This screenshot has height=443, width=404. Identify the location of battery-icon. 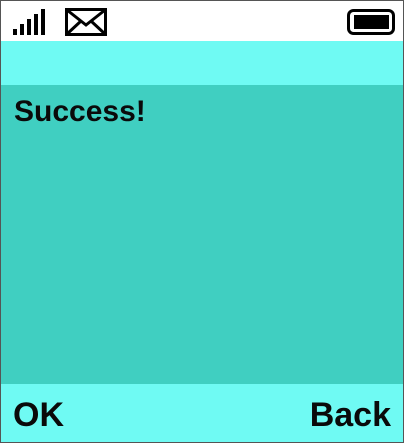
(371, 22).